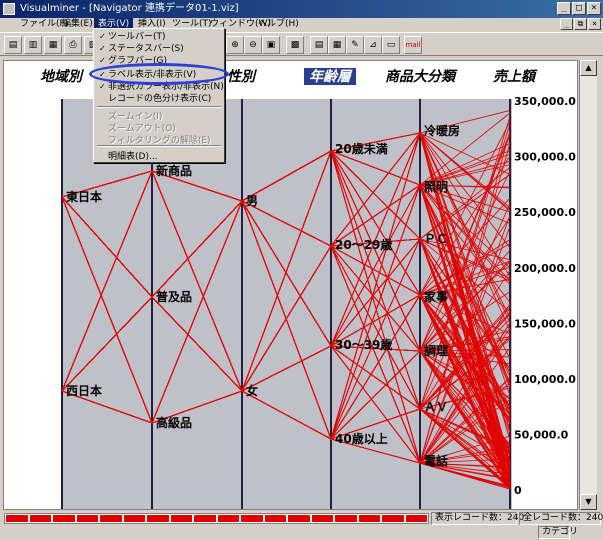 The width and height of the screenshot is (603, 540). I want to click on view-menu-item: ズームアウト(O), so click(159, 129).